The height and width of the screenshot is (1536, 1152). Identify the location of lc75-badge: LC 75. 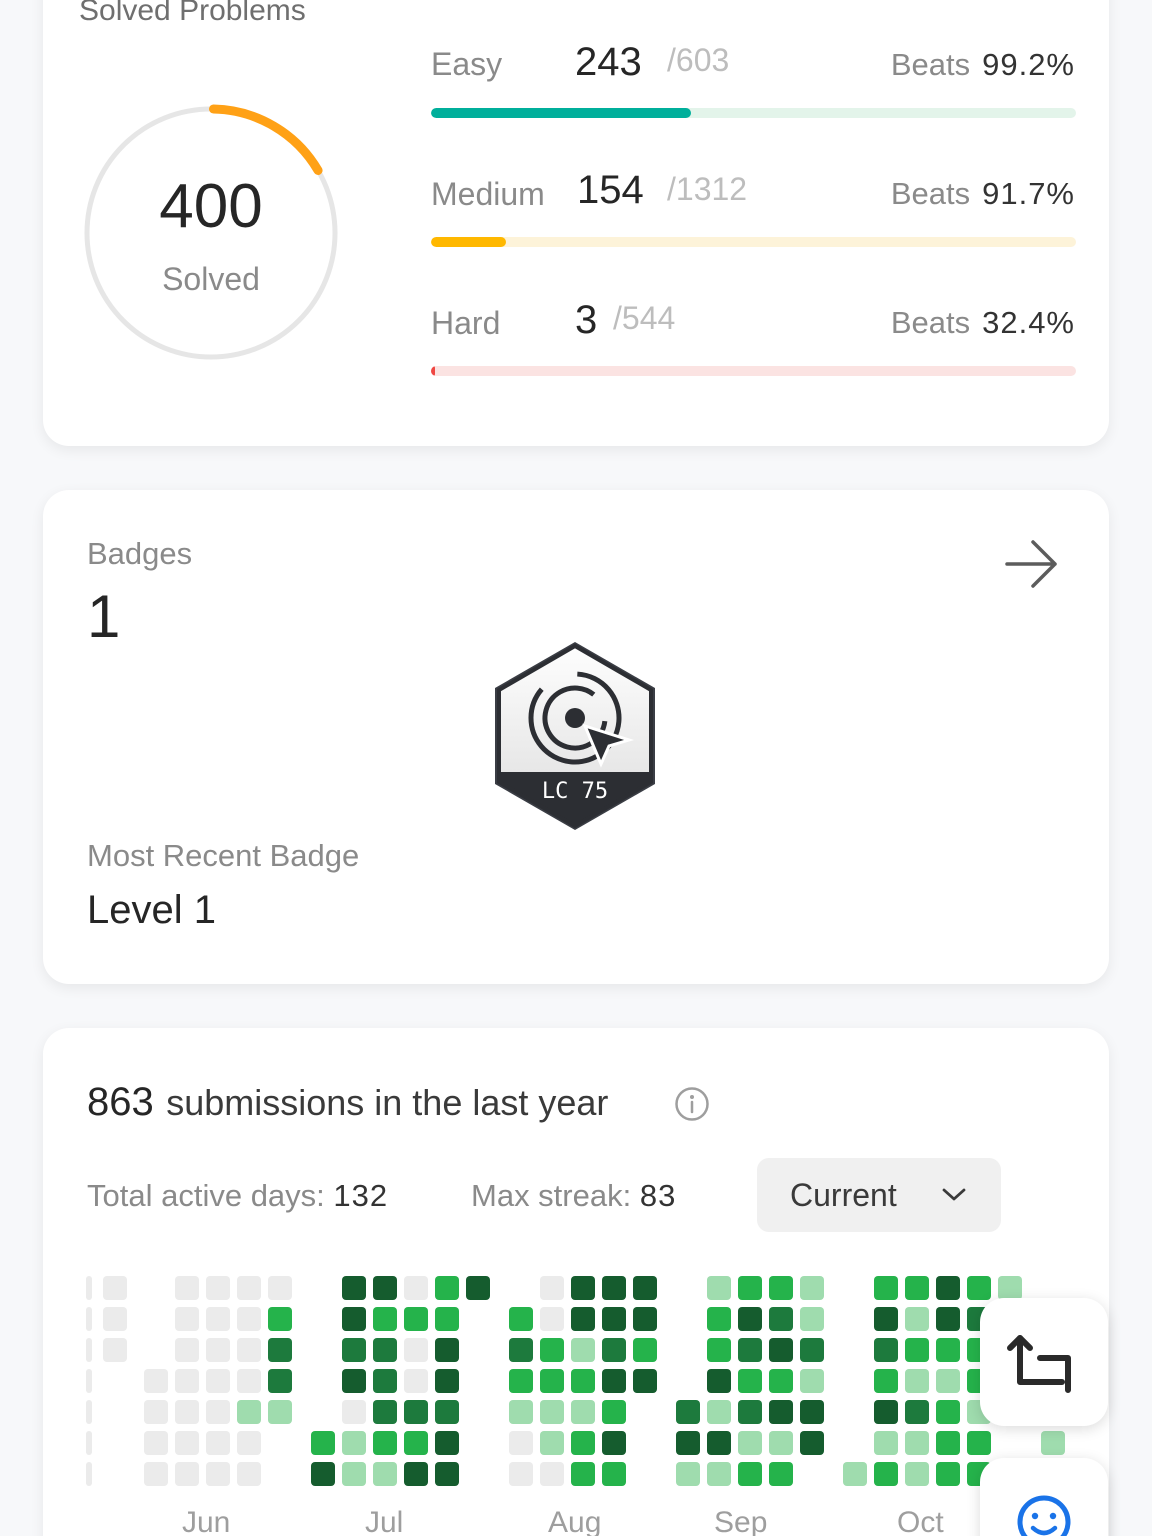
(575, 736).